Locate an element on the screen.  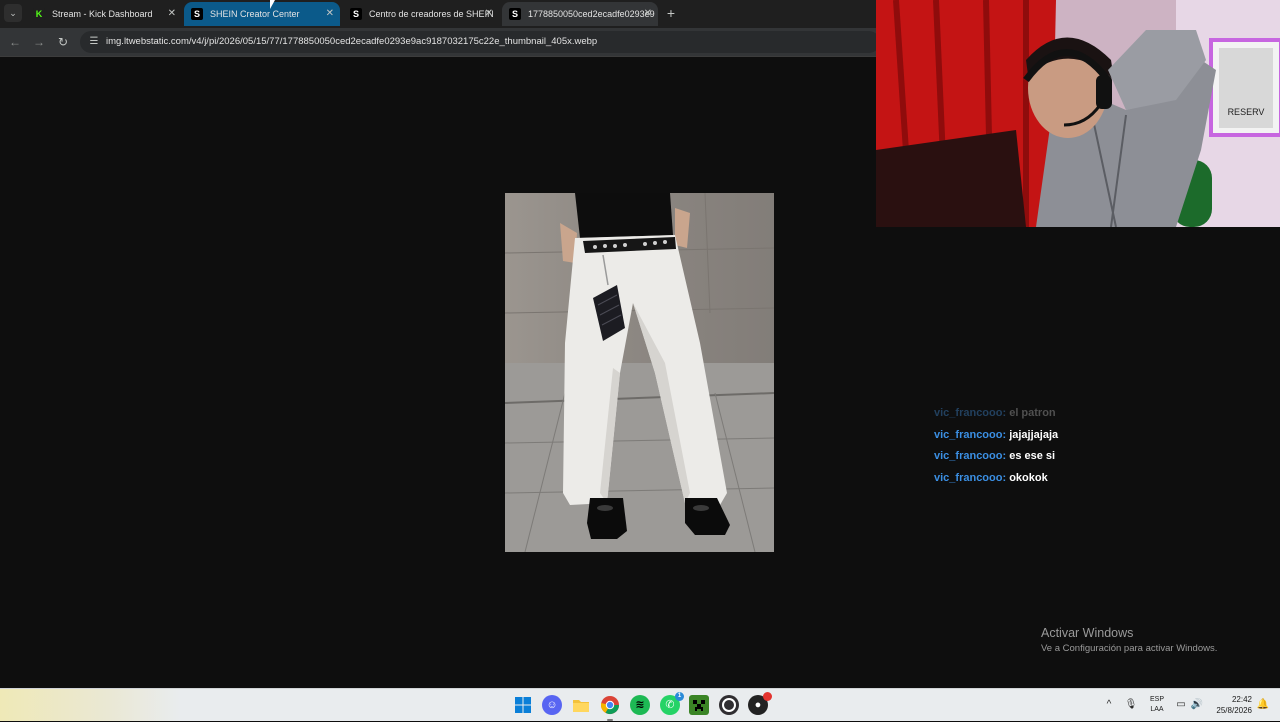
discord-icon: ☺ is located at coordinates (552, 705).